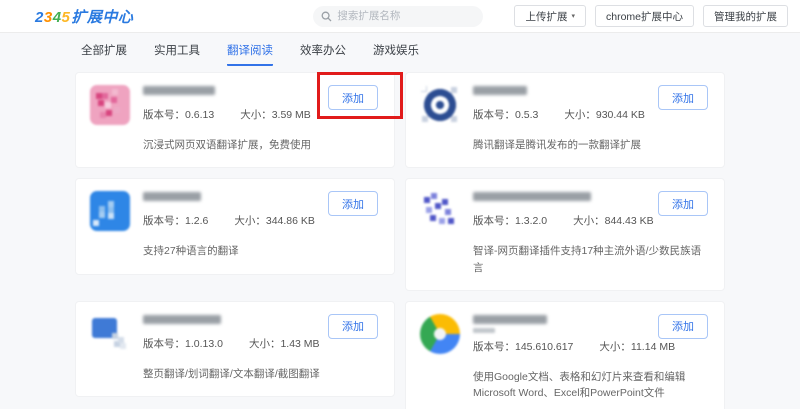 Image resolution: width=800 pixels, height=409 pixels. I want to click on extension-description: 沉浸式网页双语翻译扩展，免费使用, so click(227, 145).